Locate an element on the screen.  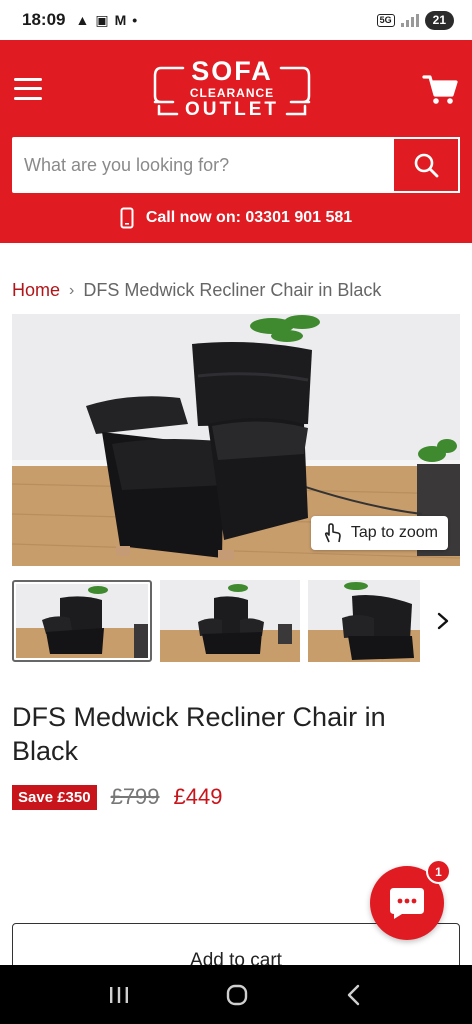
notification-icons: ▲ ▣ M • is located at coordinates (106, 20).